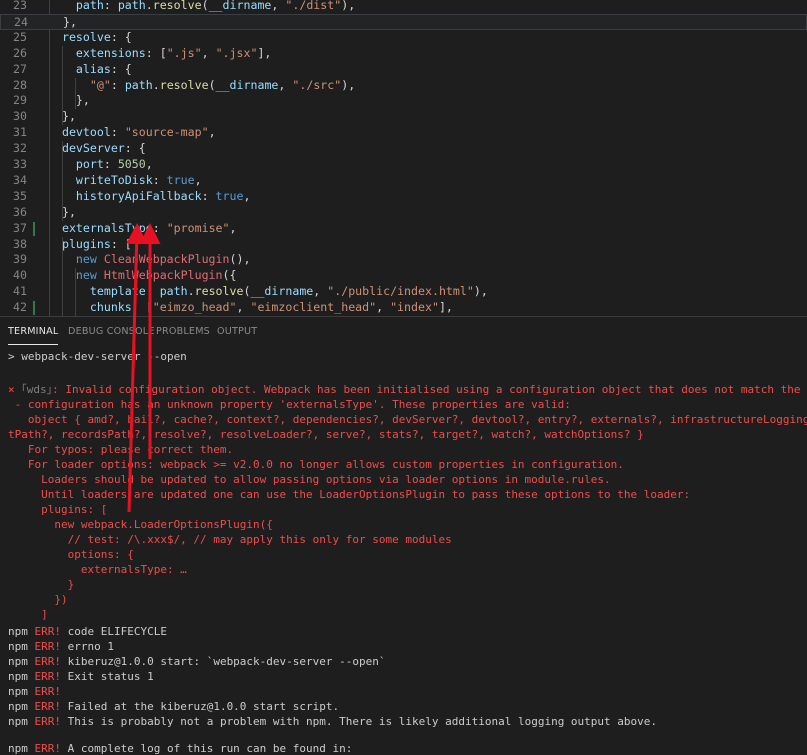  Describe the element at coordinates (403, 133) in the screenshot. I see `code-line: 31 devtool: "source-map",` at that location.